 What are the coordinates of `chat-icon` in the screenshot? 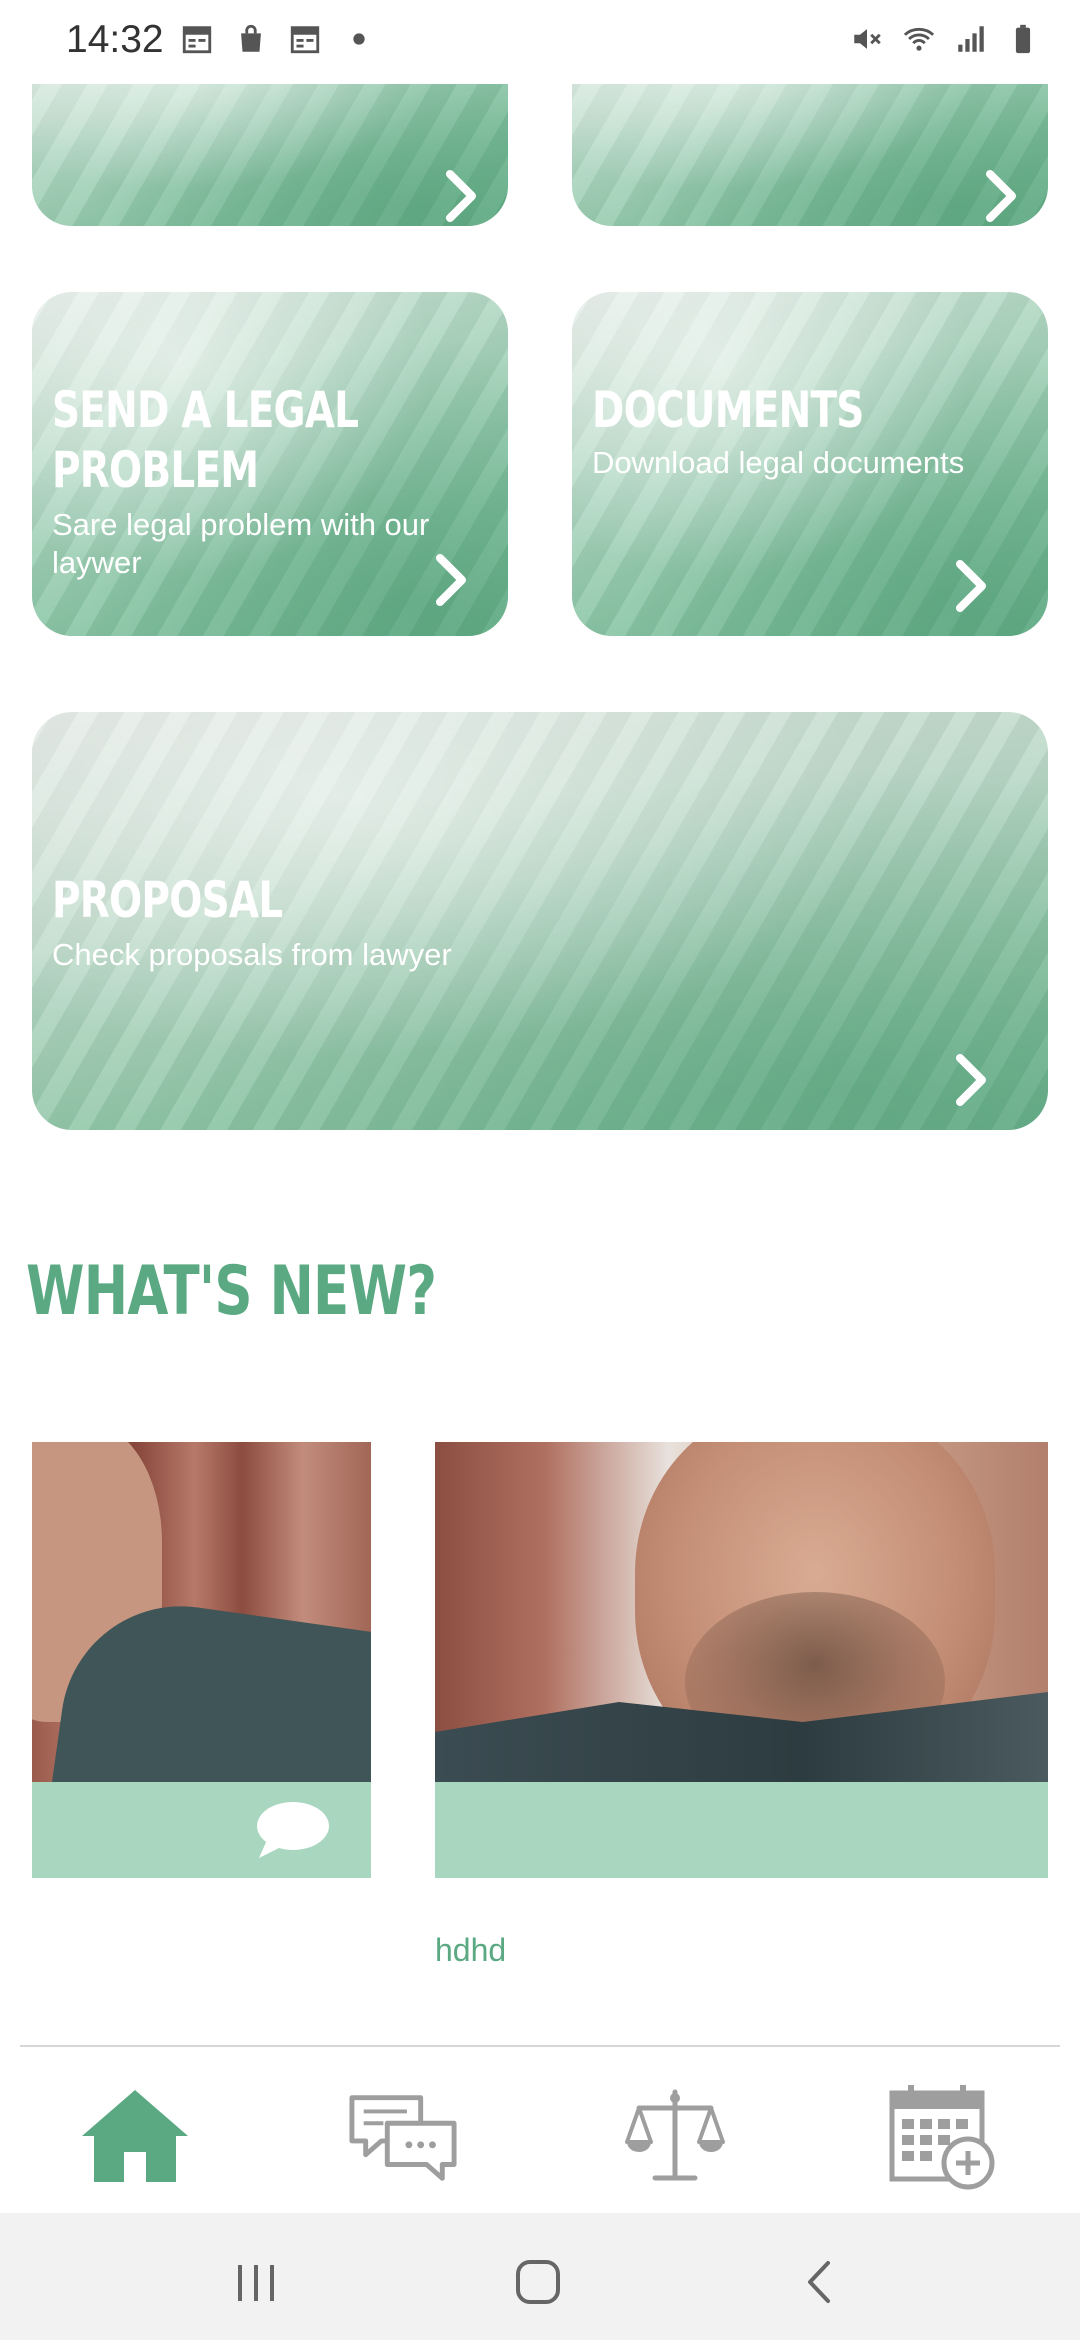 It's located at (403, 2138).